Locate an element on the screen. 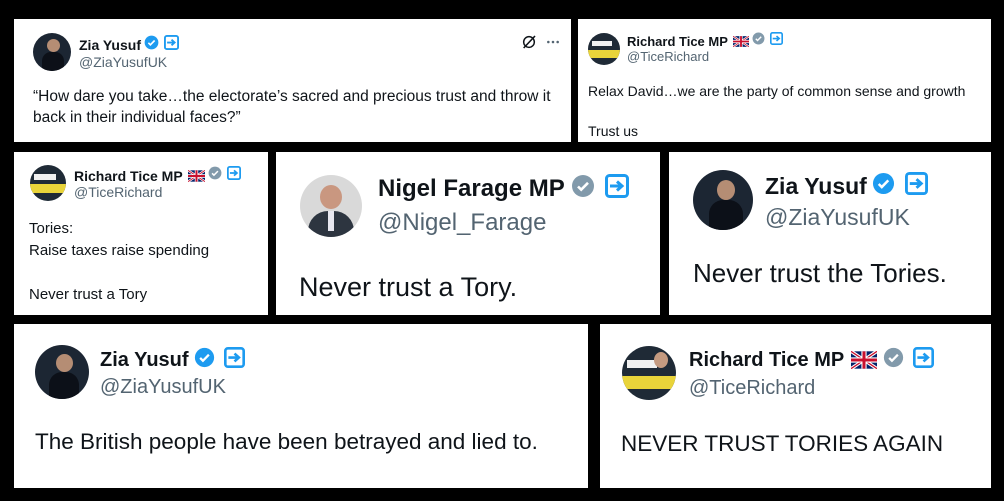  display-name: Nigel Farage MP is located at coordinates (471, 189).